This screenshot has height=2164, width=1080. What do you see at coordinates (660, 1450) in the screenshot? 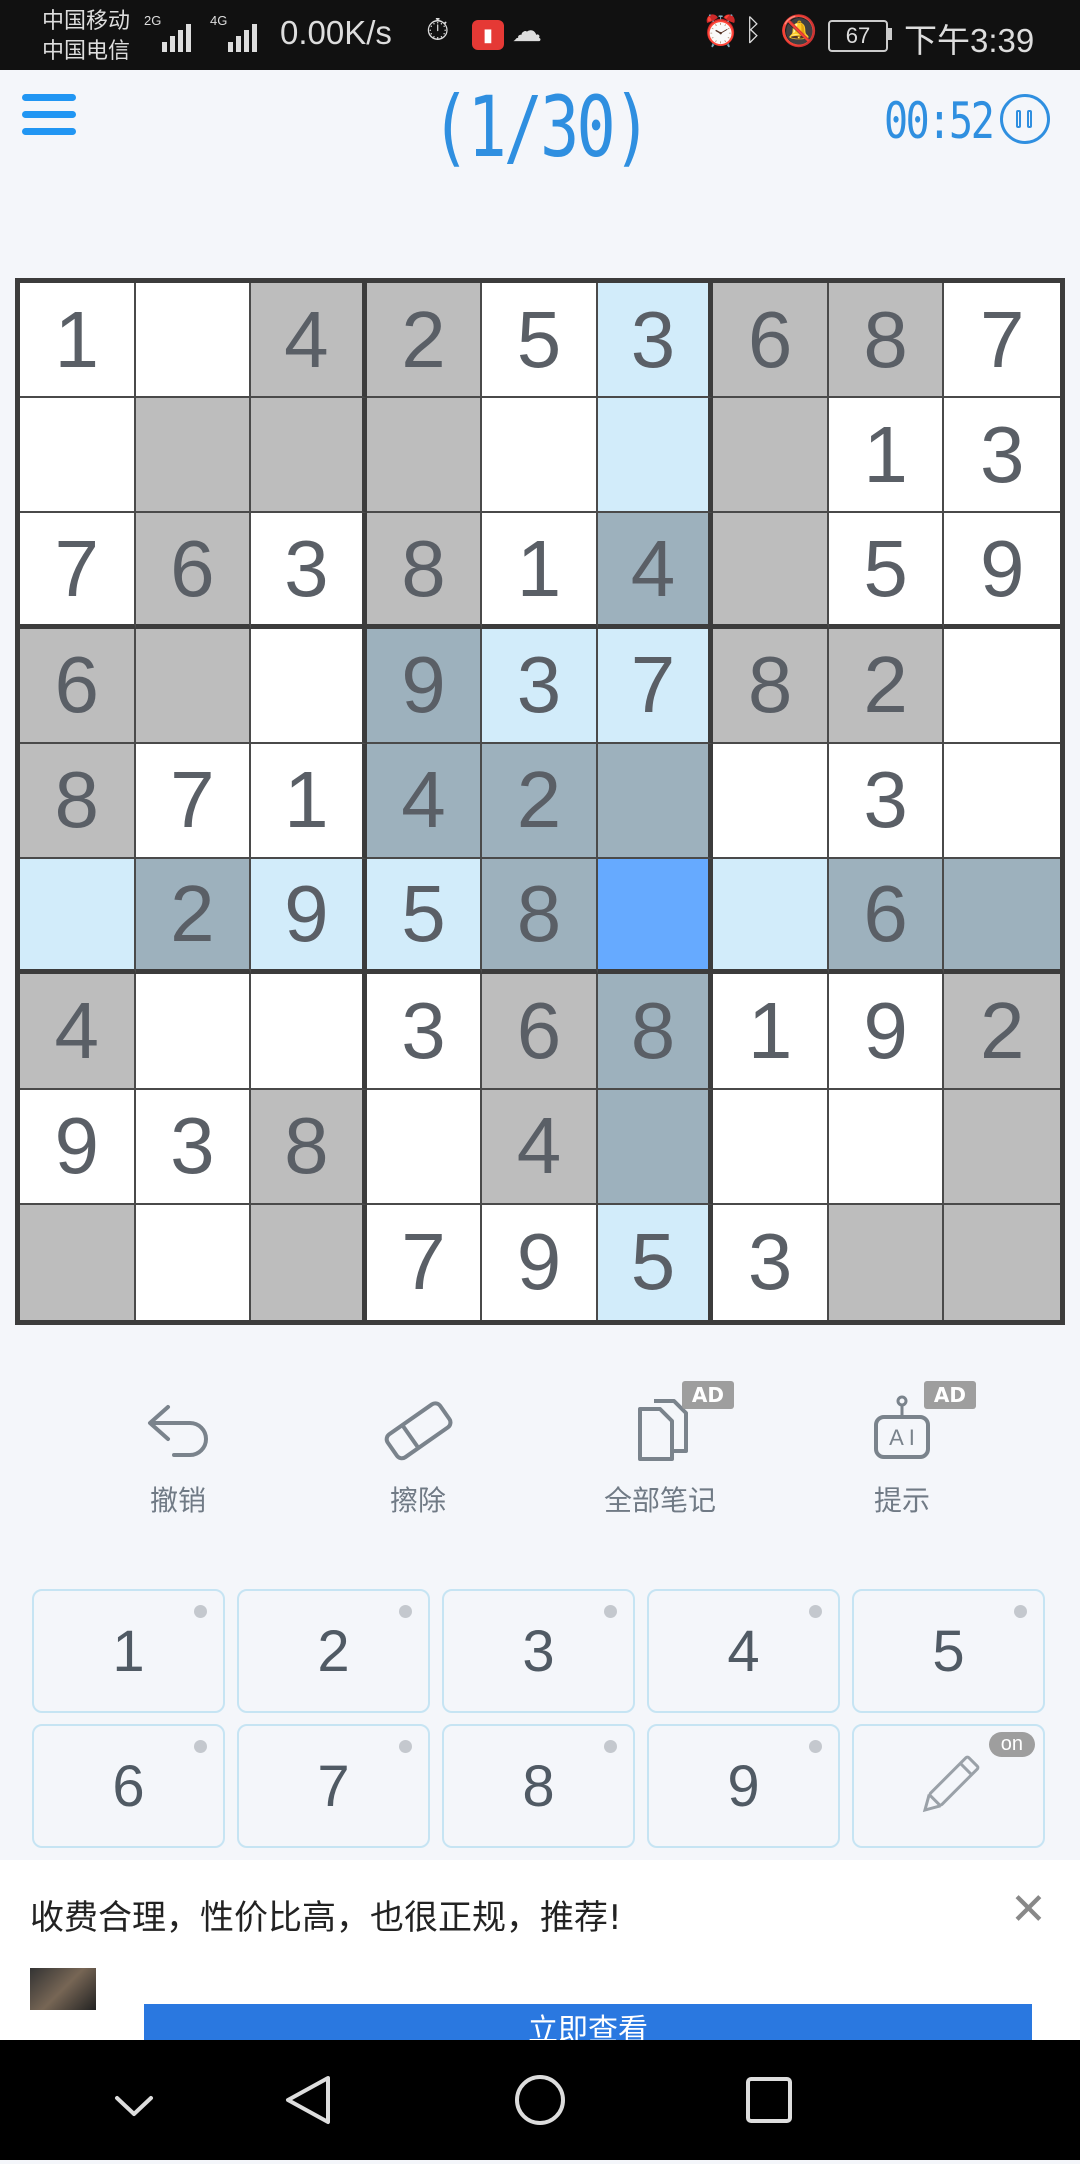
I see `notes-button: 全部笔记 AD` at bounding box center [660, 1450].